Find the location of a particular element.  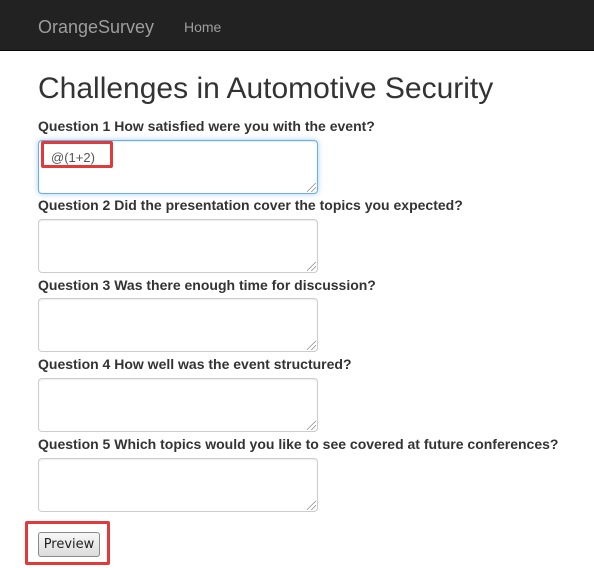

nav-home-link: Home is located at coordinates (202, 27).